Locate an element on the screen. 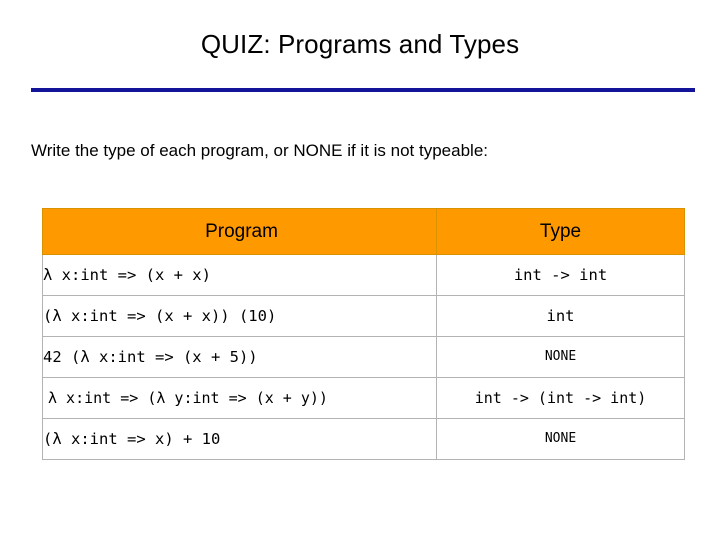  table-row: (λ x:int => x) + 10 NONE is located at coordinates (363, 439).